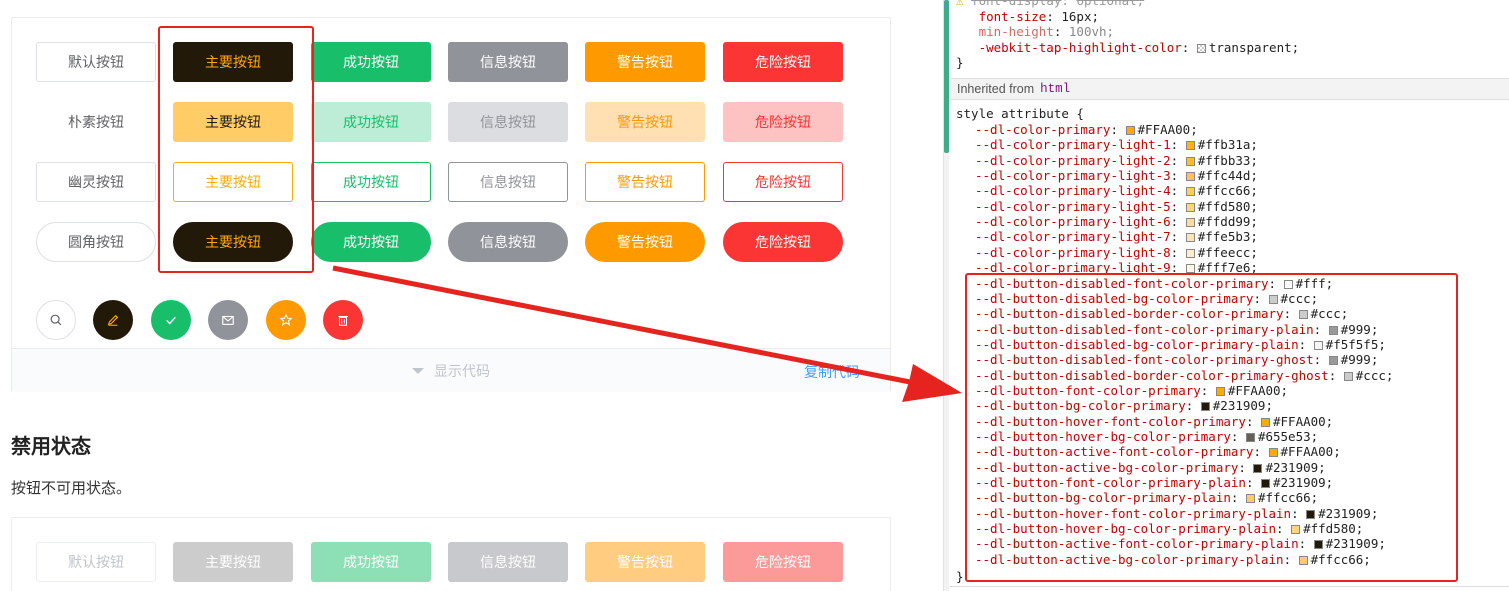 The width and height of the screenshot is (1509, 591). I want to click on css-variable-name: --dl-button-font-color-primary, so click(1088, 390).